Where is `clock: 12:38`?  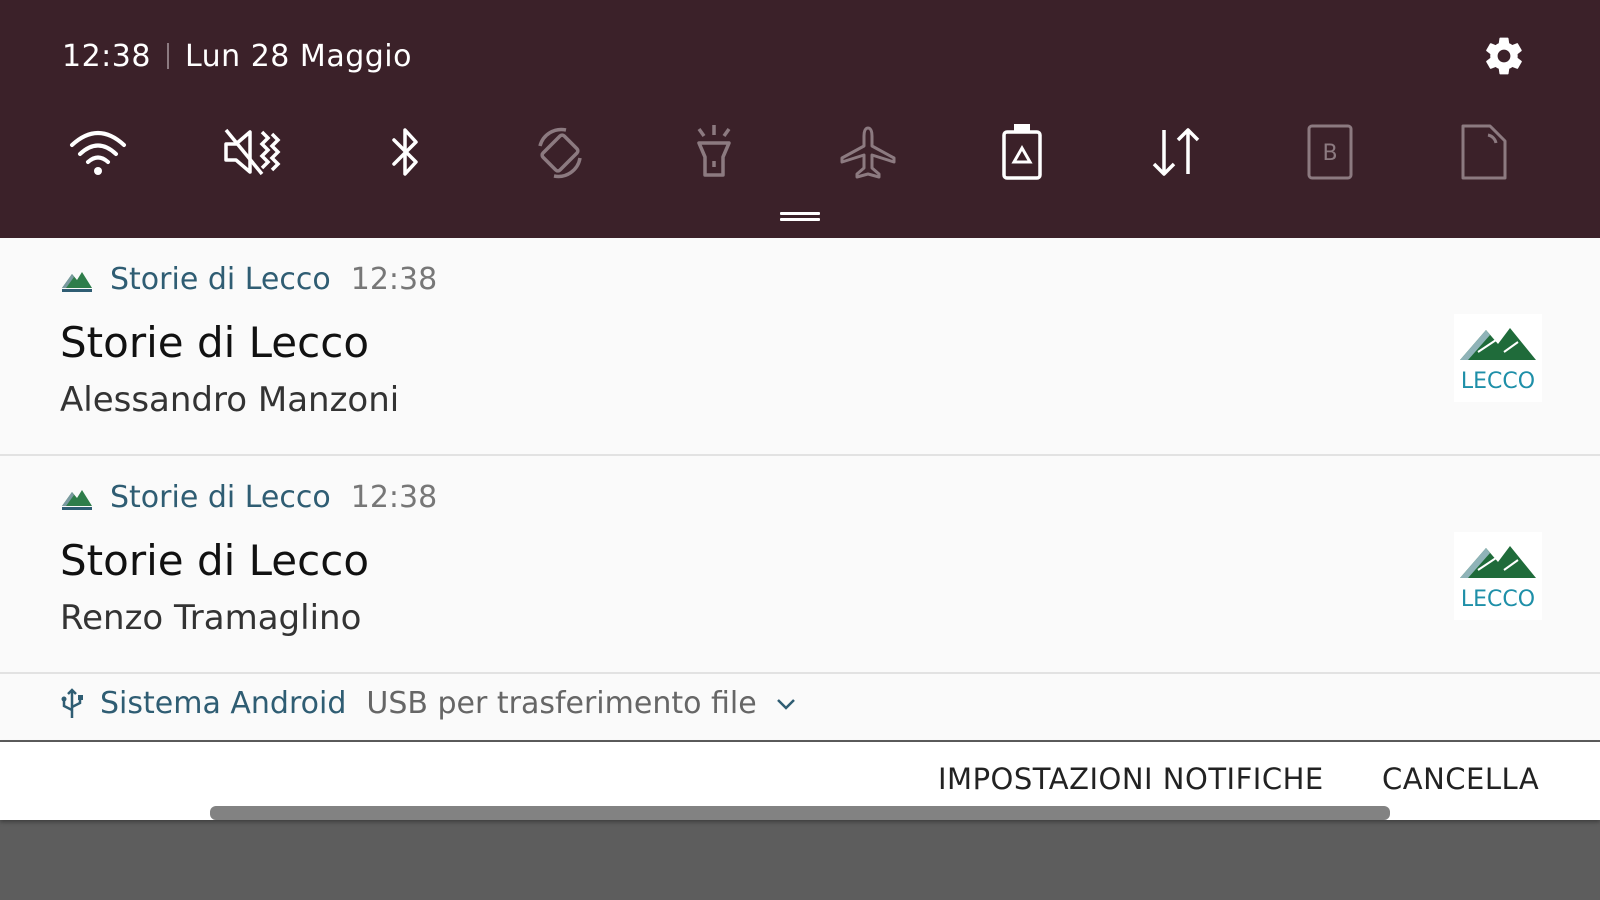
clock: 12:38 is located at coordinates (106, 56).